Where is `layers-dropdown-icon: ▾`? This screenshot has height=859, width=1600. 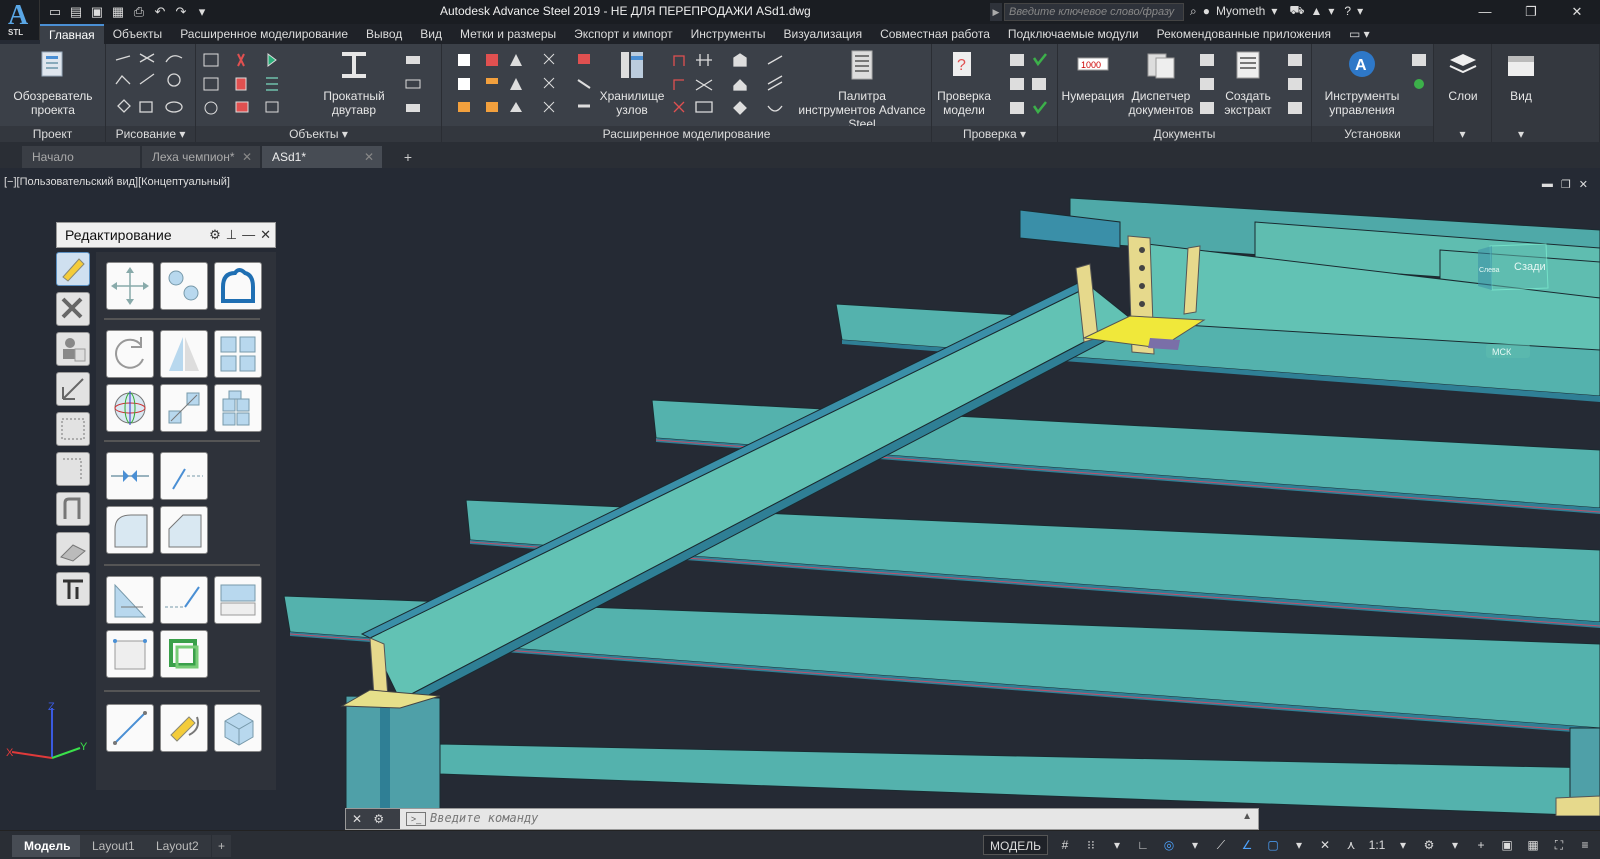
layers-dropdown-icon: ▾ is located at coordinates (1462, 134).